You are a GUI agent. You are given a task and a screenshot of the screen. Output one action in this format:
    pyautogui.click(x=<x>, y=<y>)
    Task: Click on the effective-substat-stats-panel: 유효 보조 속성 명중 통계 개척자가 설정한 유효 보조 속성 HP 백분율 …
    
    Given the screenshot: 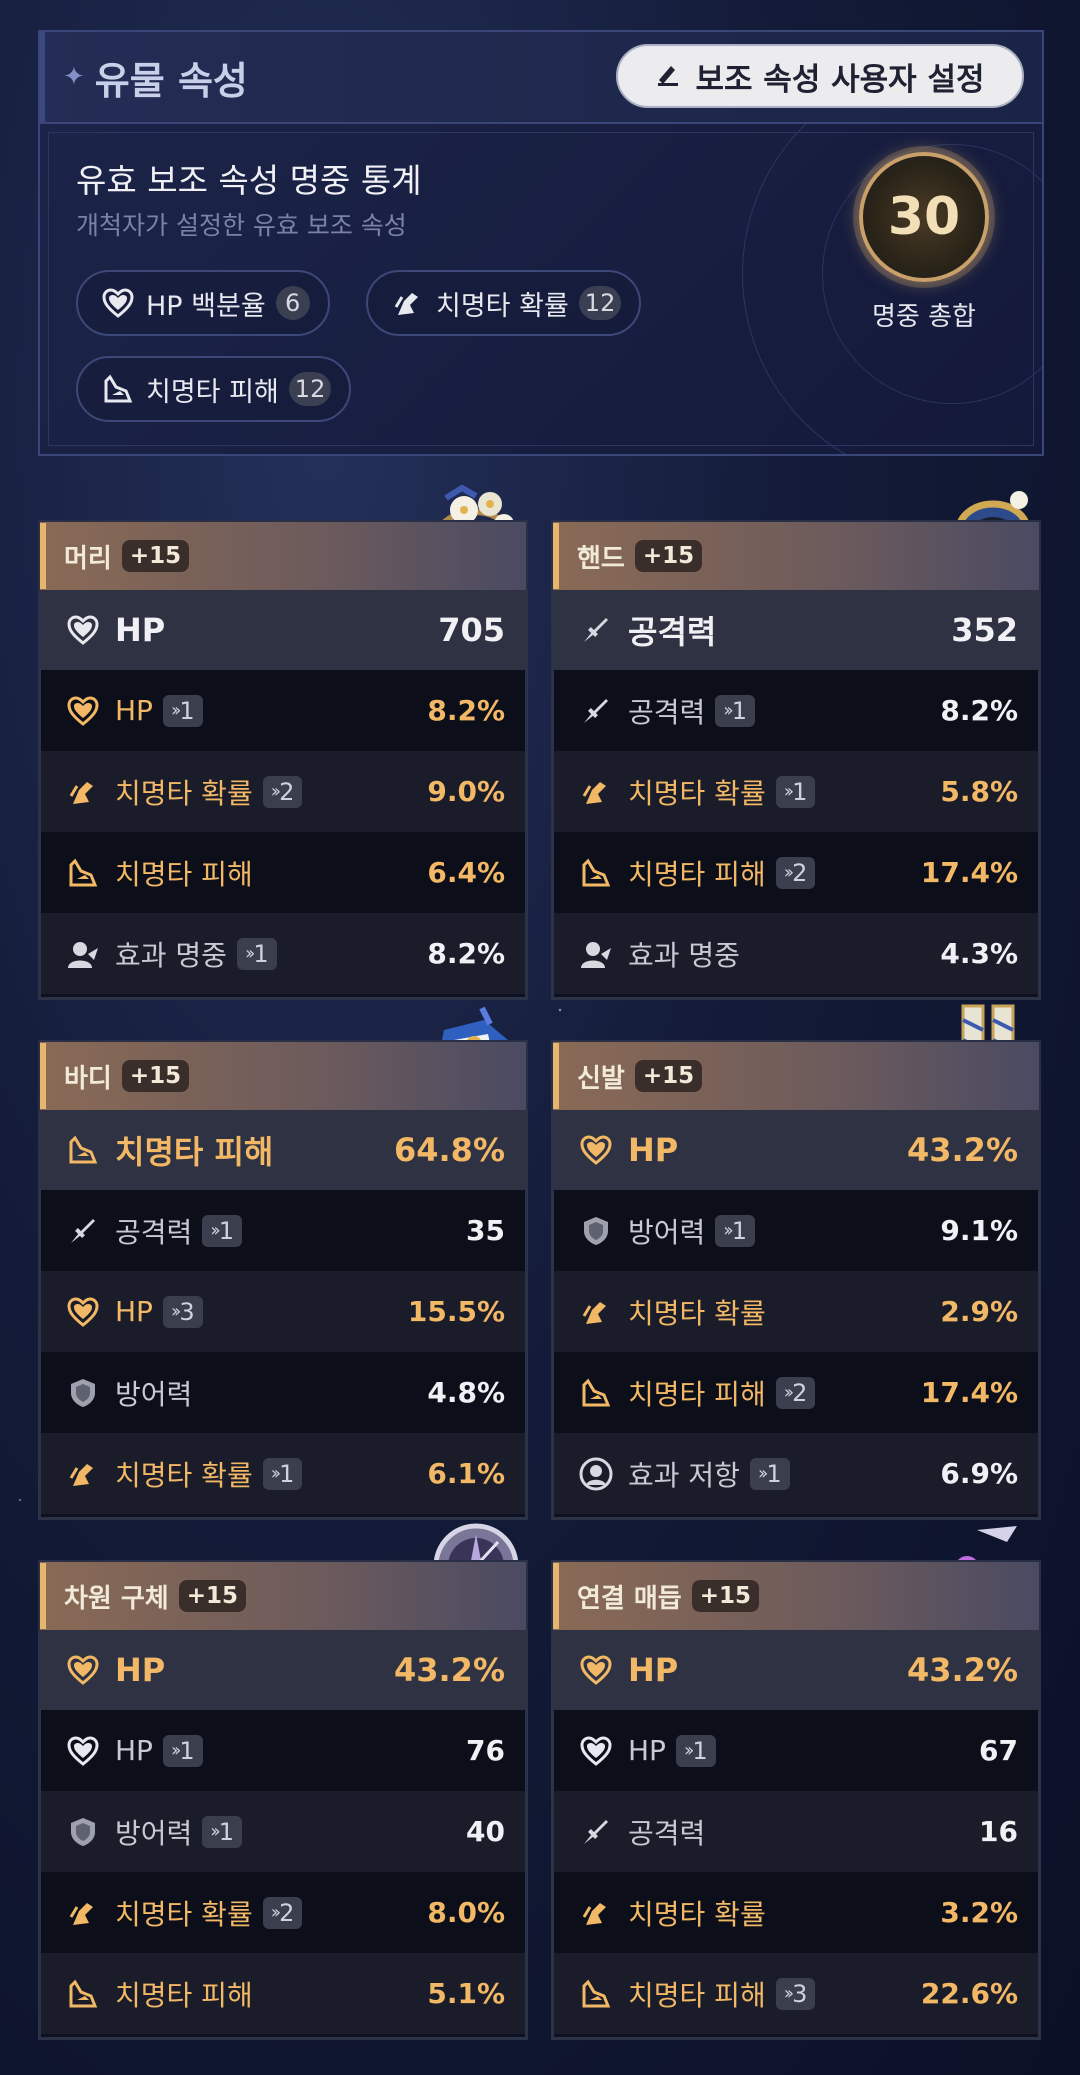 What is the action you would take?
    pyautogui.click(x=541, y=289)
    